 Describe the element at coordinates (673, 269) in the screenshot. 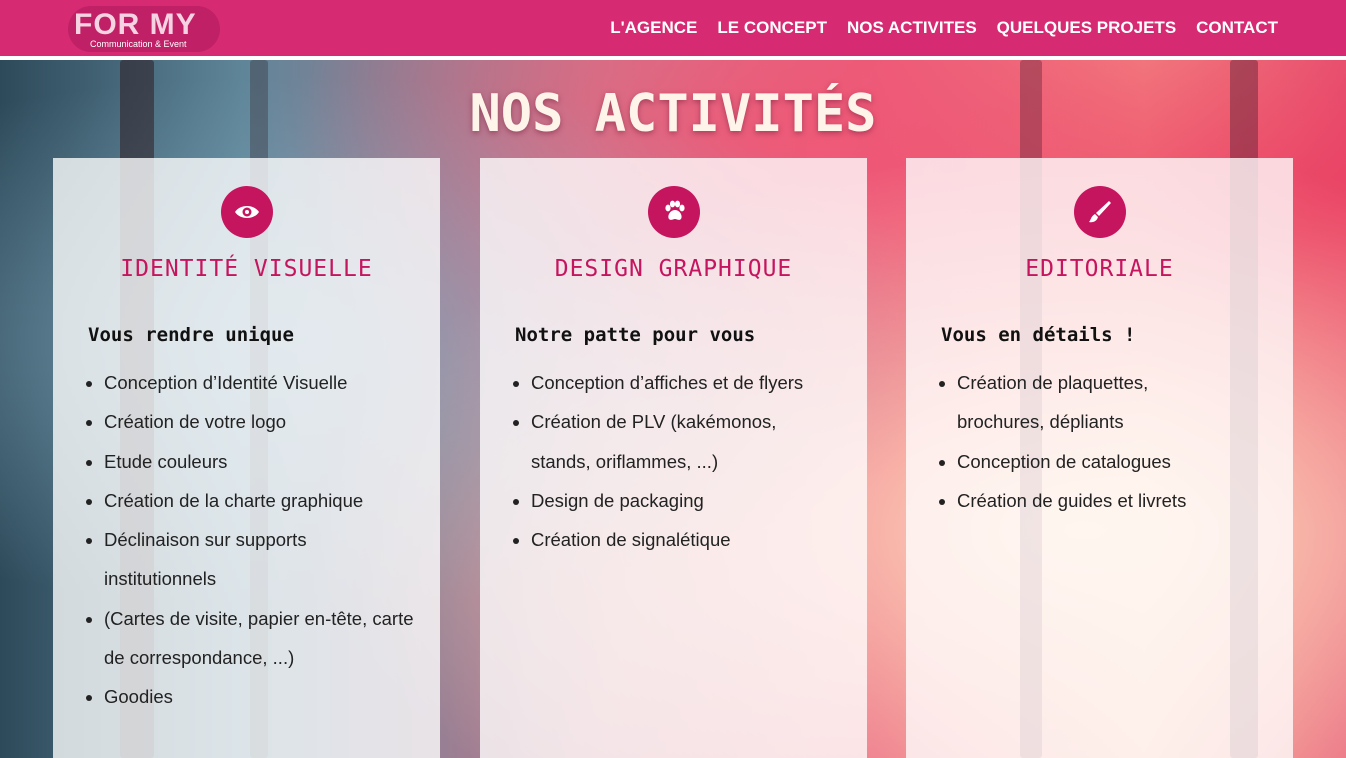

I see `card-title: DESIGN GRAPHIQUE` at that location.